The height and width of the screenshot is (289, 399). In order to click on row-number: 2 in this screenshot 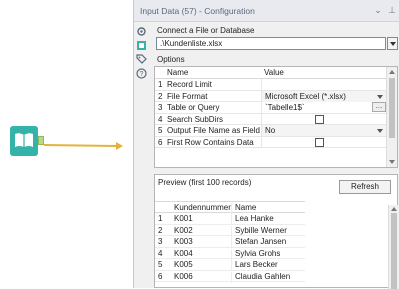, I will do `click(160, 230)`.